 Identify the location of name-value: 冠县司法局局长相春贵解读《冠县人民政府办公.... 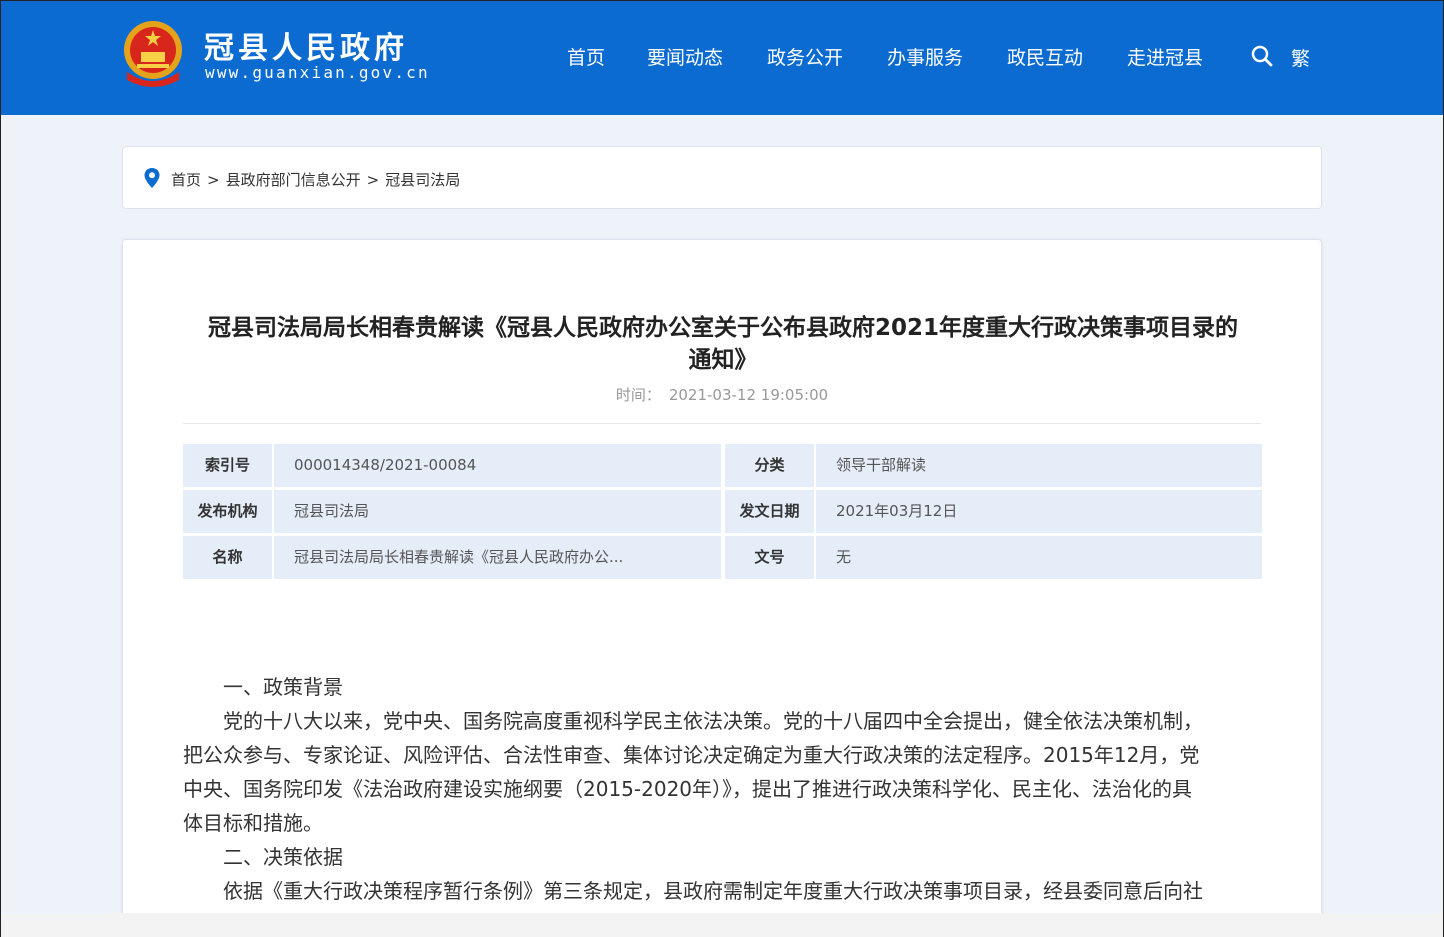
(497, 557).